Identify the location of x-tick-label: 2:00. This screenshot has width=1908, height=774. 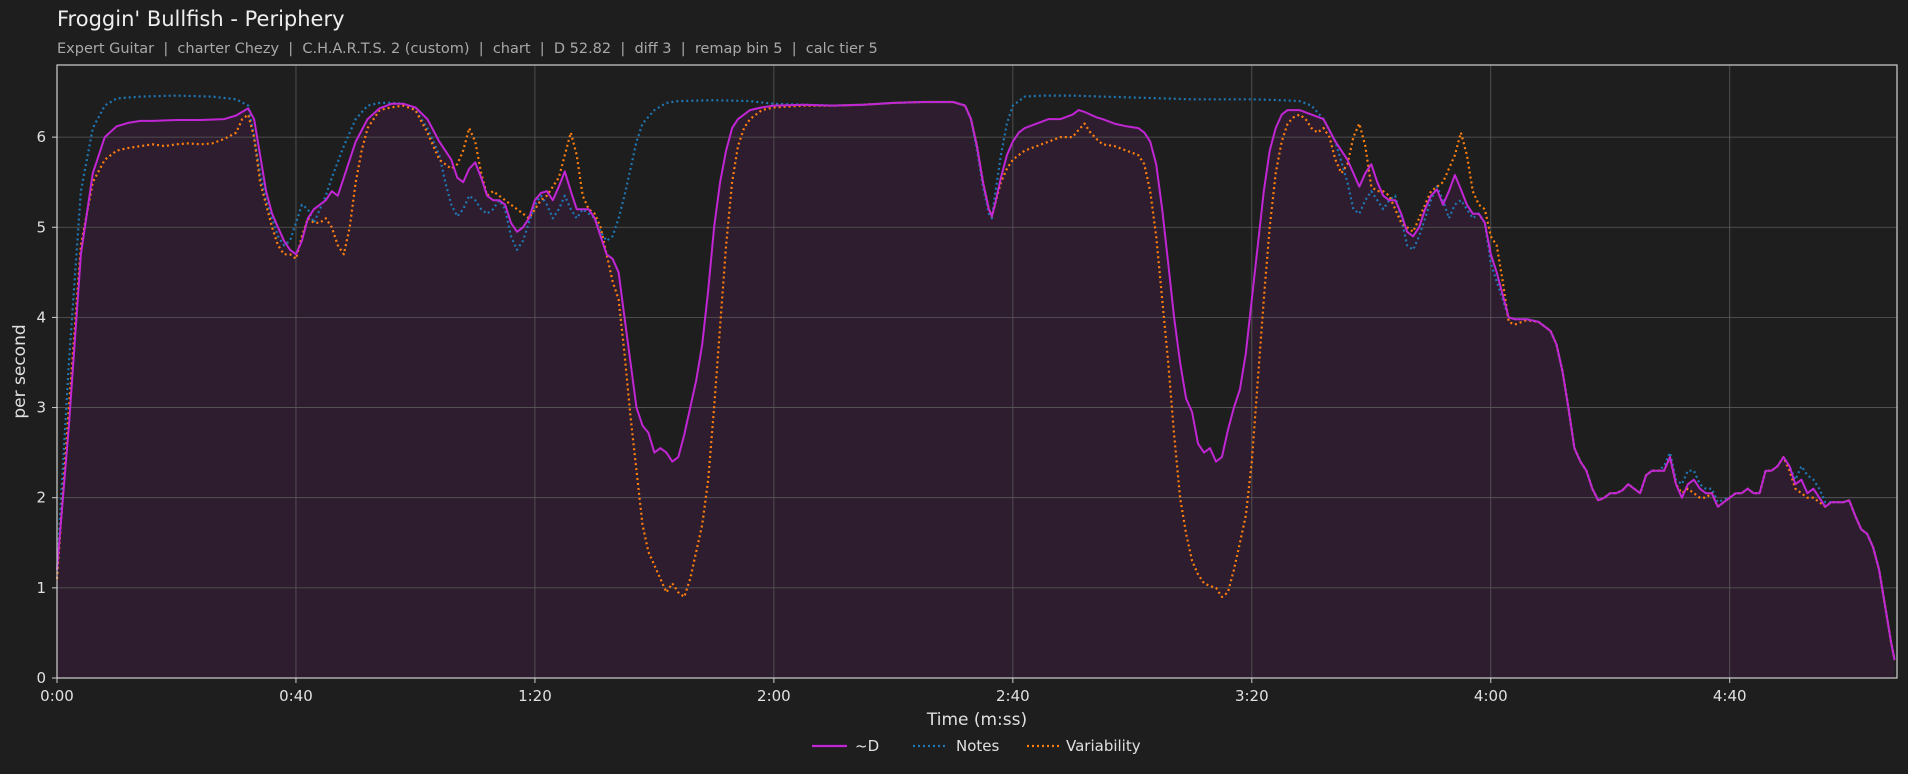
(774, 696).